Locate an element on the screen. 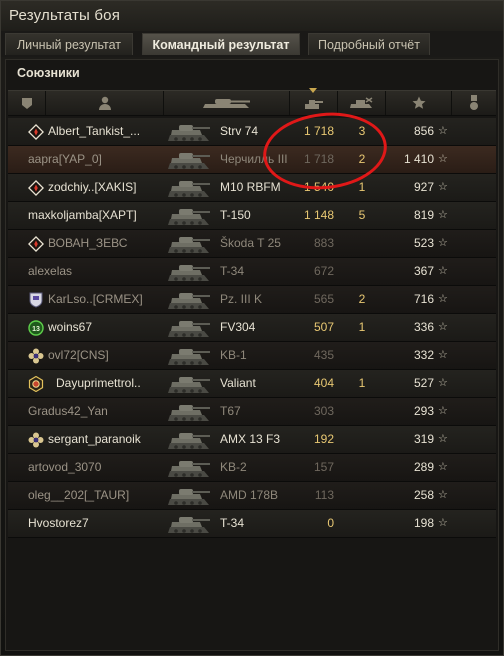 This screenshot has height=656, width=504. player-name: ВОВАН_ЗЕВС is located at coordinates (88, 243).